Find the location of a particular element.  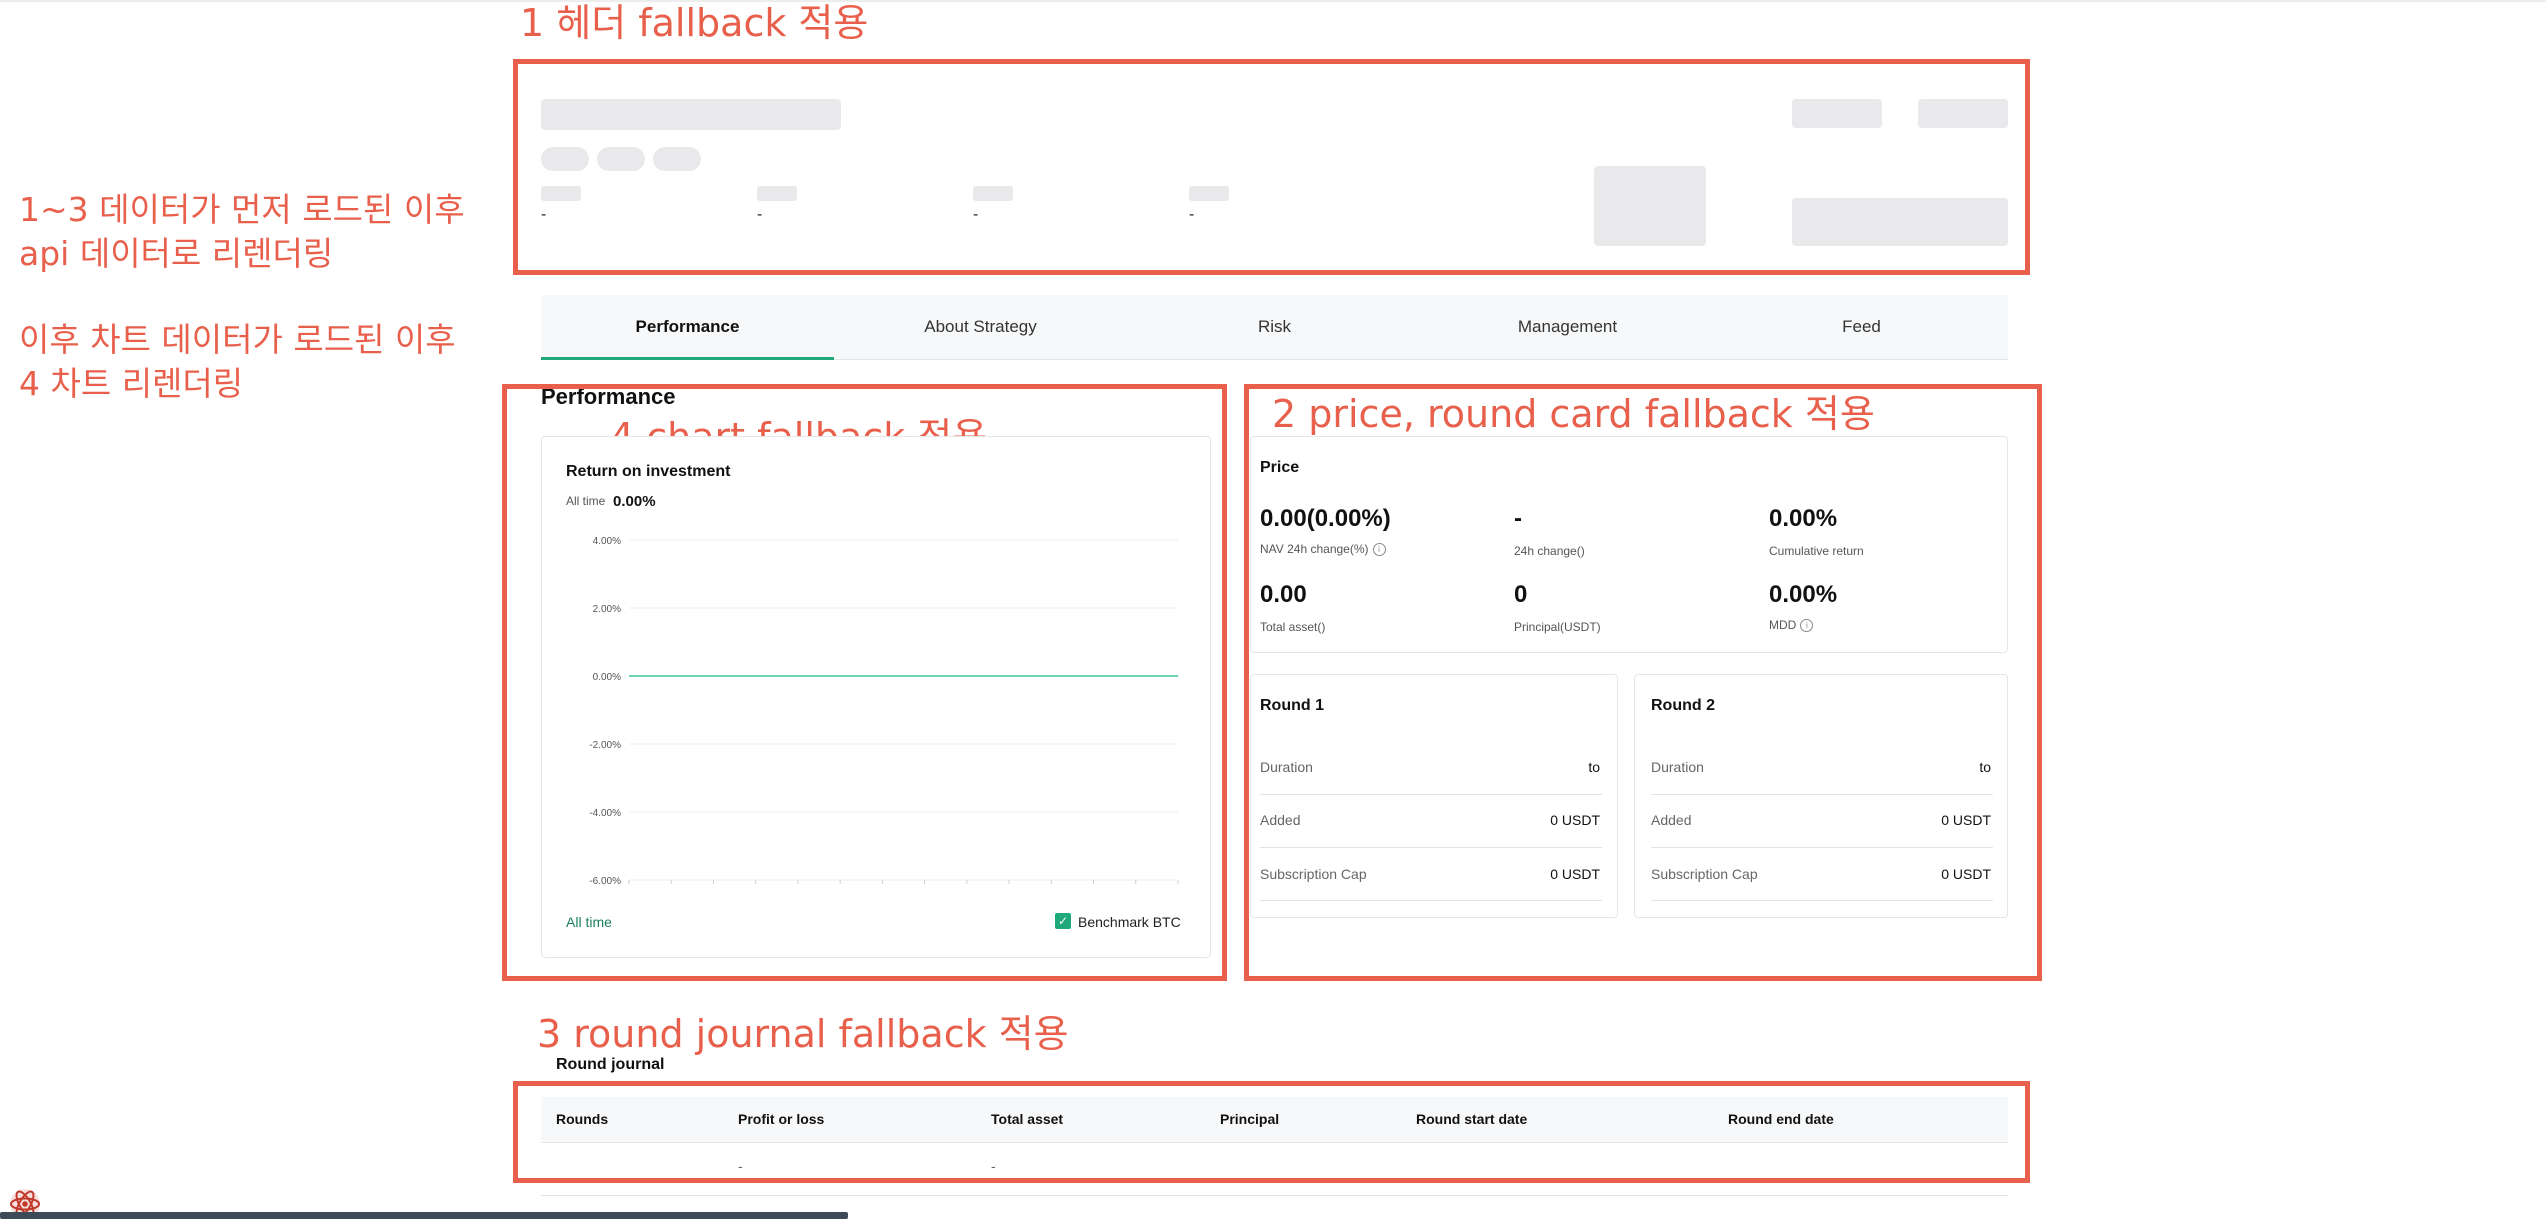

annotation-side-2: api 데이터로 리렌더링 is located at coordinates (176, 253).